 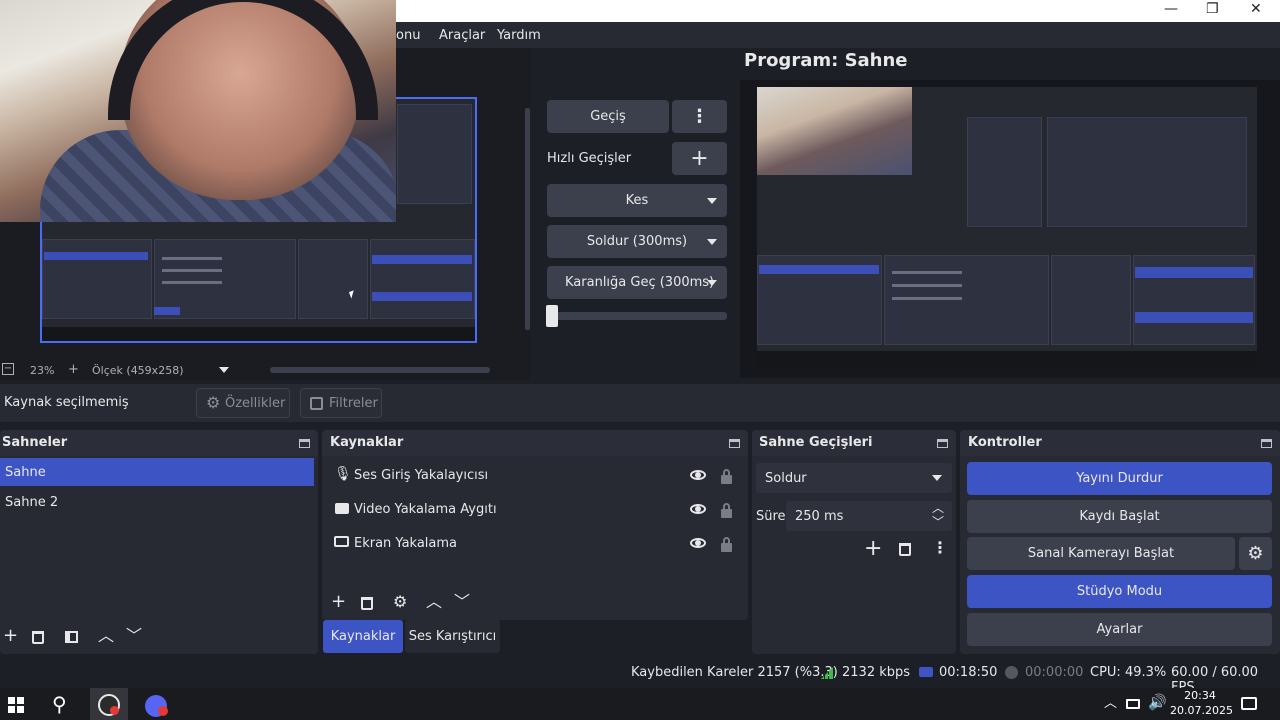 I want to click on scene-item: Sahne, so click(x=157, y=472).